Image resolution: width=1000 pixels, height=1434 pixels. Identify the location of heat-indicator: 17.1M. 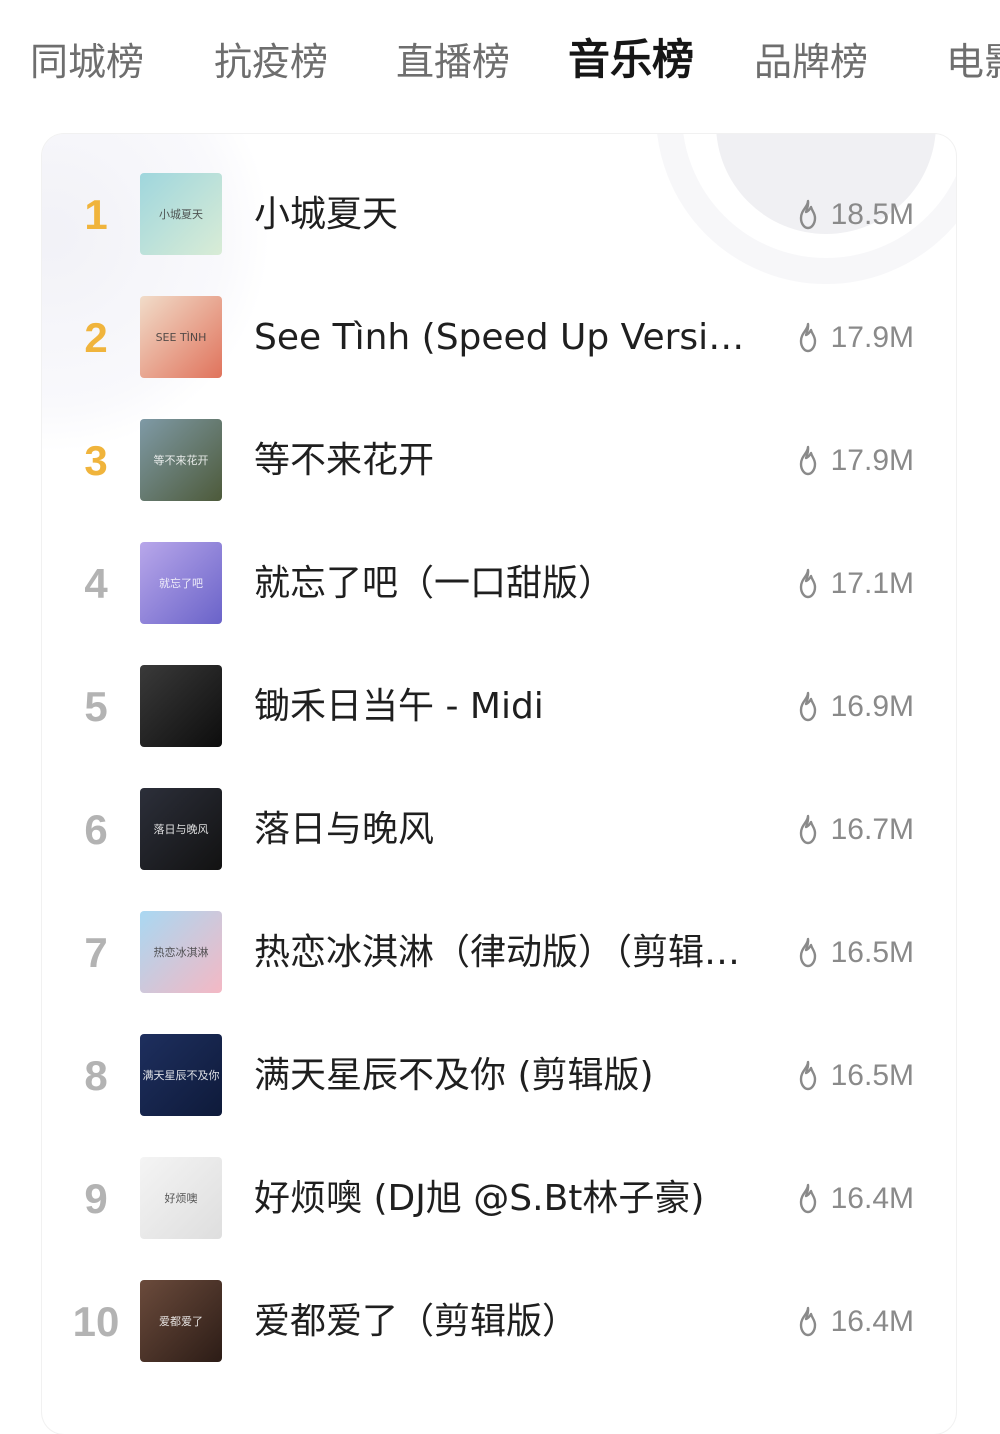
(854, 584).